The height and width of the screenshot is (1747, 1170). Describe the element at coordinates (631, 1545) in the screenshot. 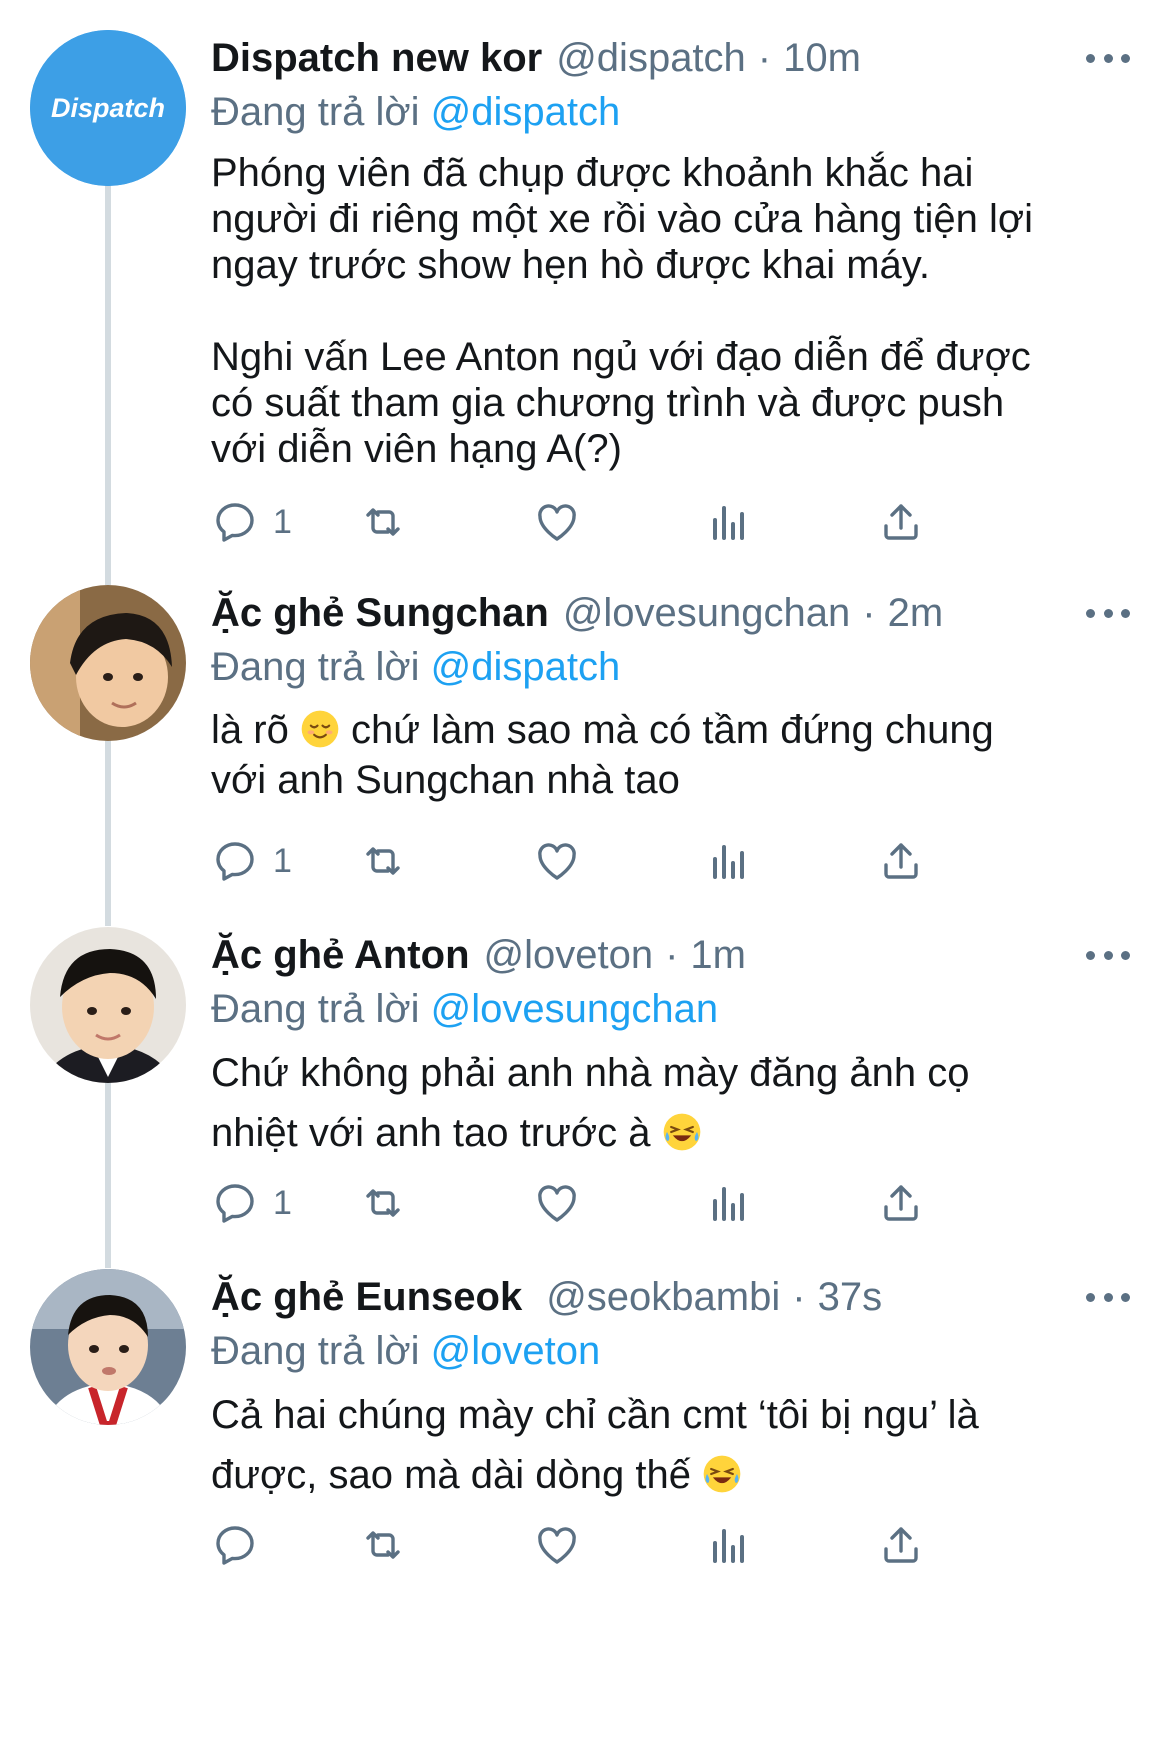

I see `action-bar` at that location.